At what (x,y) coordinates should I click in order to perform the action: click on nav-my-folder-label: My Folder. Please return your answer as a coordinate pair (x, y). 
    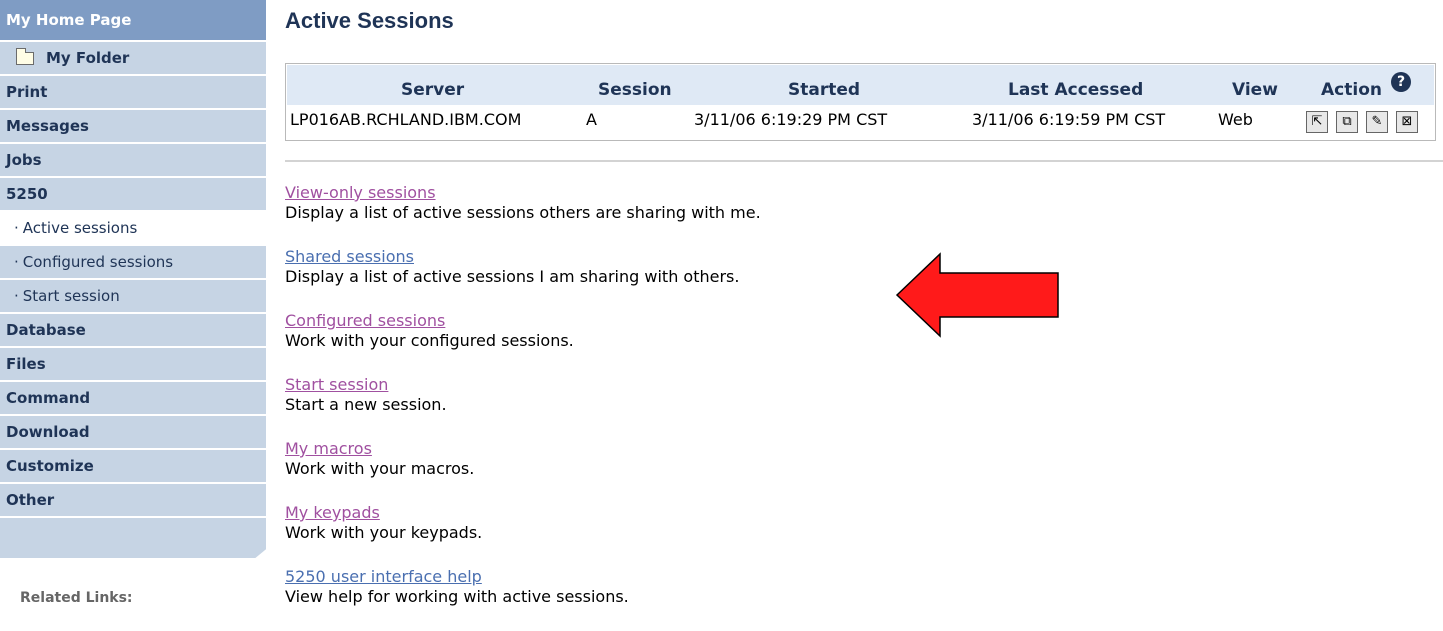
    Looking at the image, I should click on (88, 58).